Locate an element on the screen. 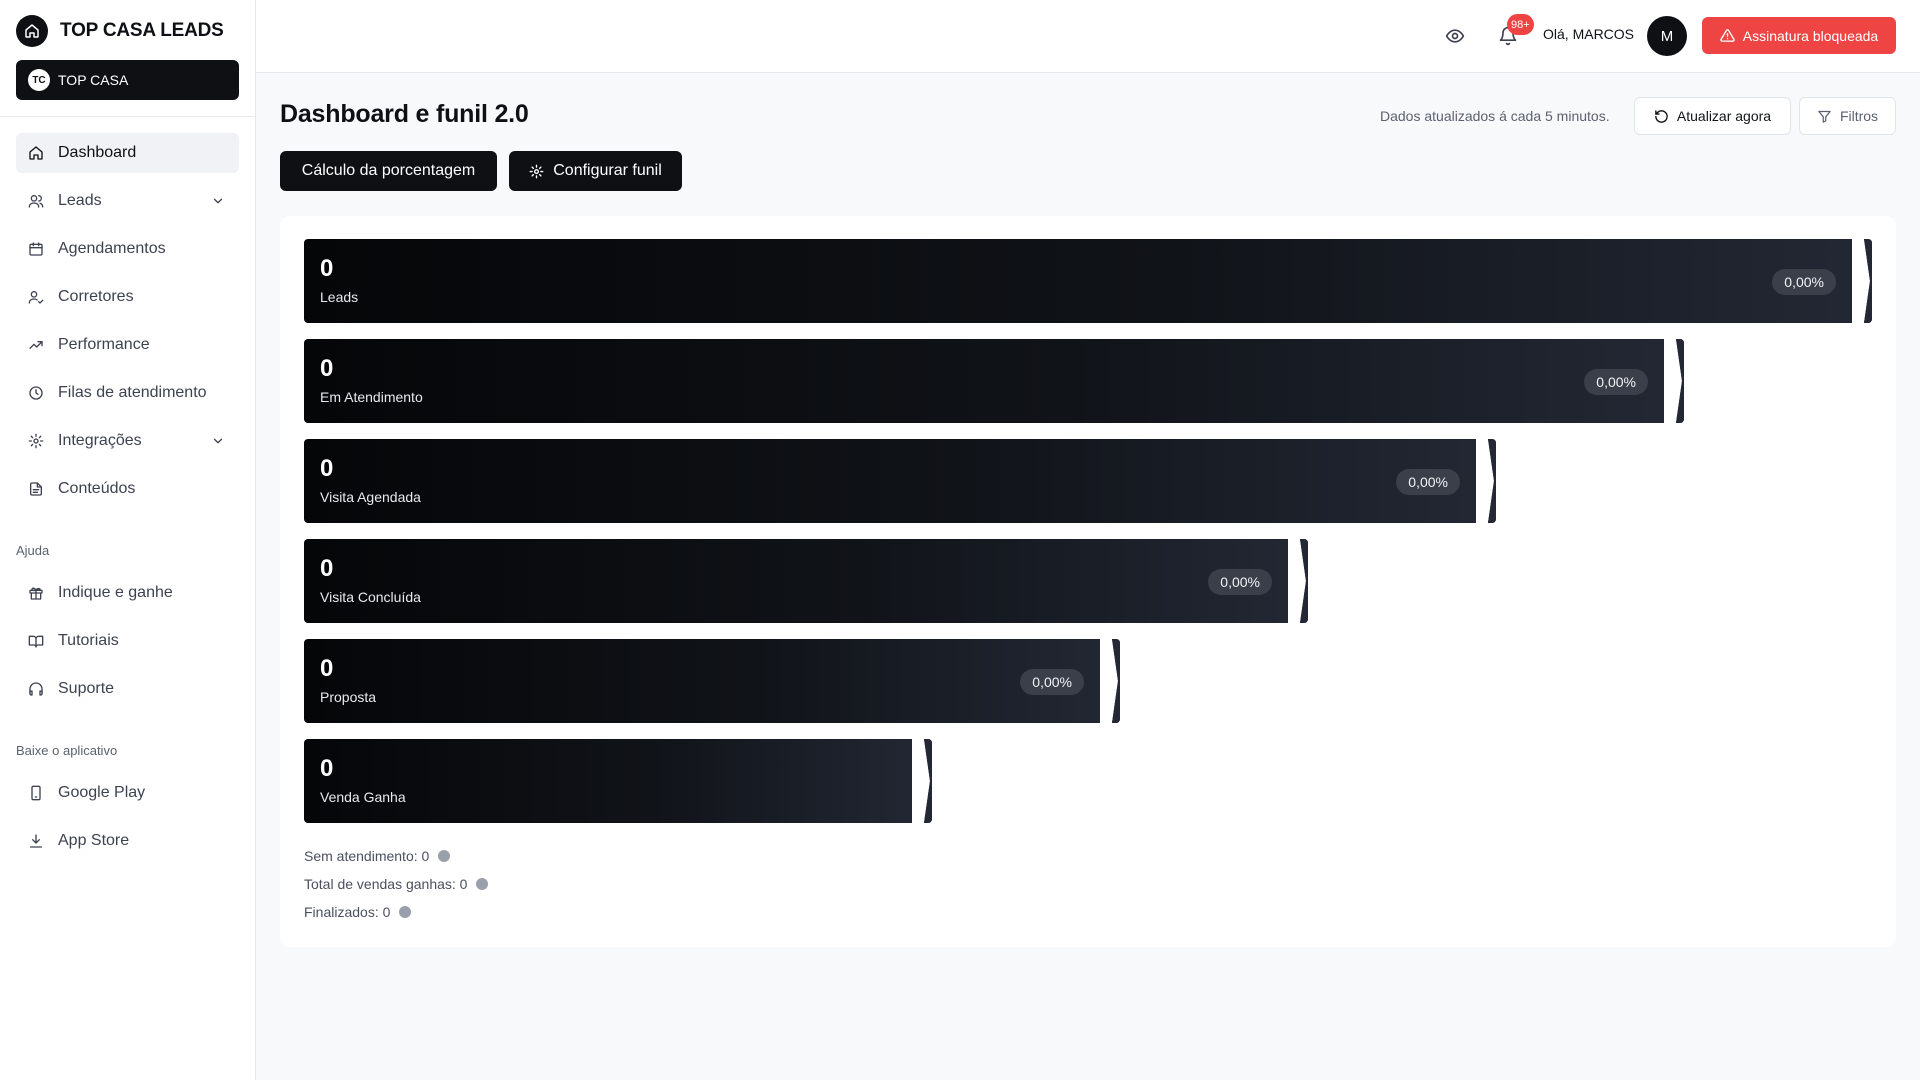 The image size is (1920, 1080). sidebar-item-label: Performance is located at coordinates (104, 344).